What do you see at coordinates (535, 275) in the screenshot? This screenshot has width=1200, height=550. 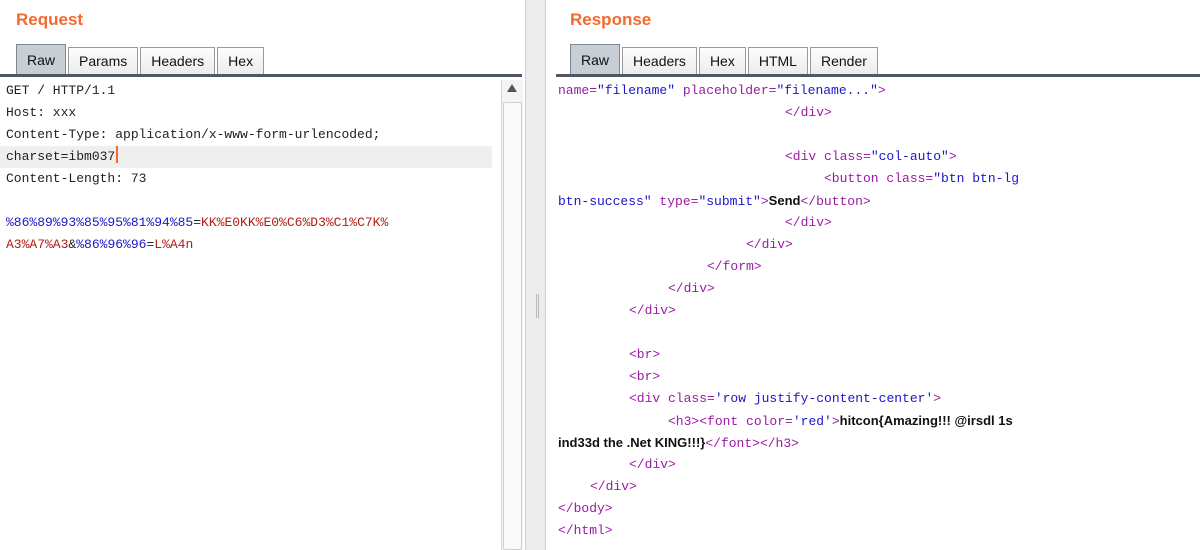 I see `split-divider` at bounding box center [535, 275].